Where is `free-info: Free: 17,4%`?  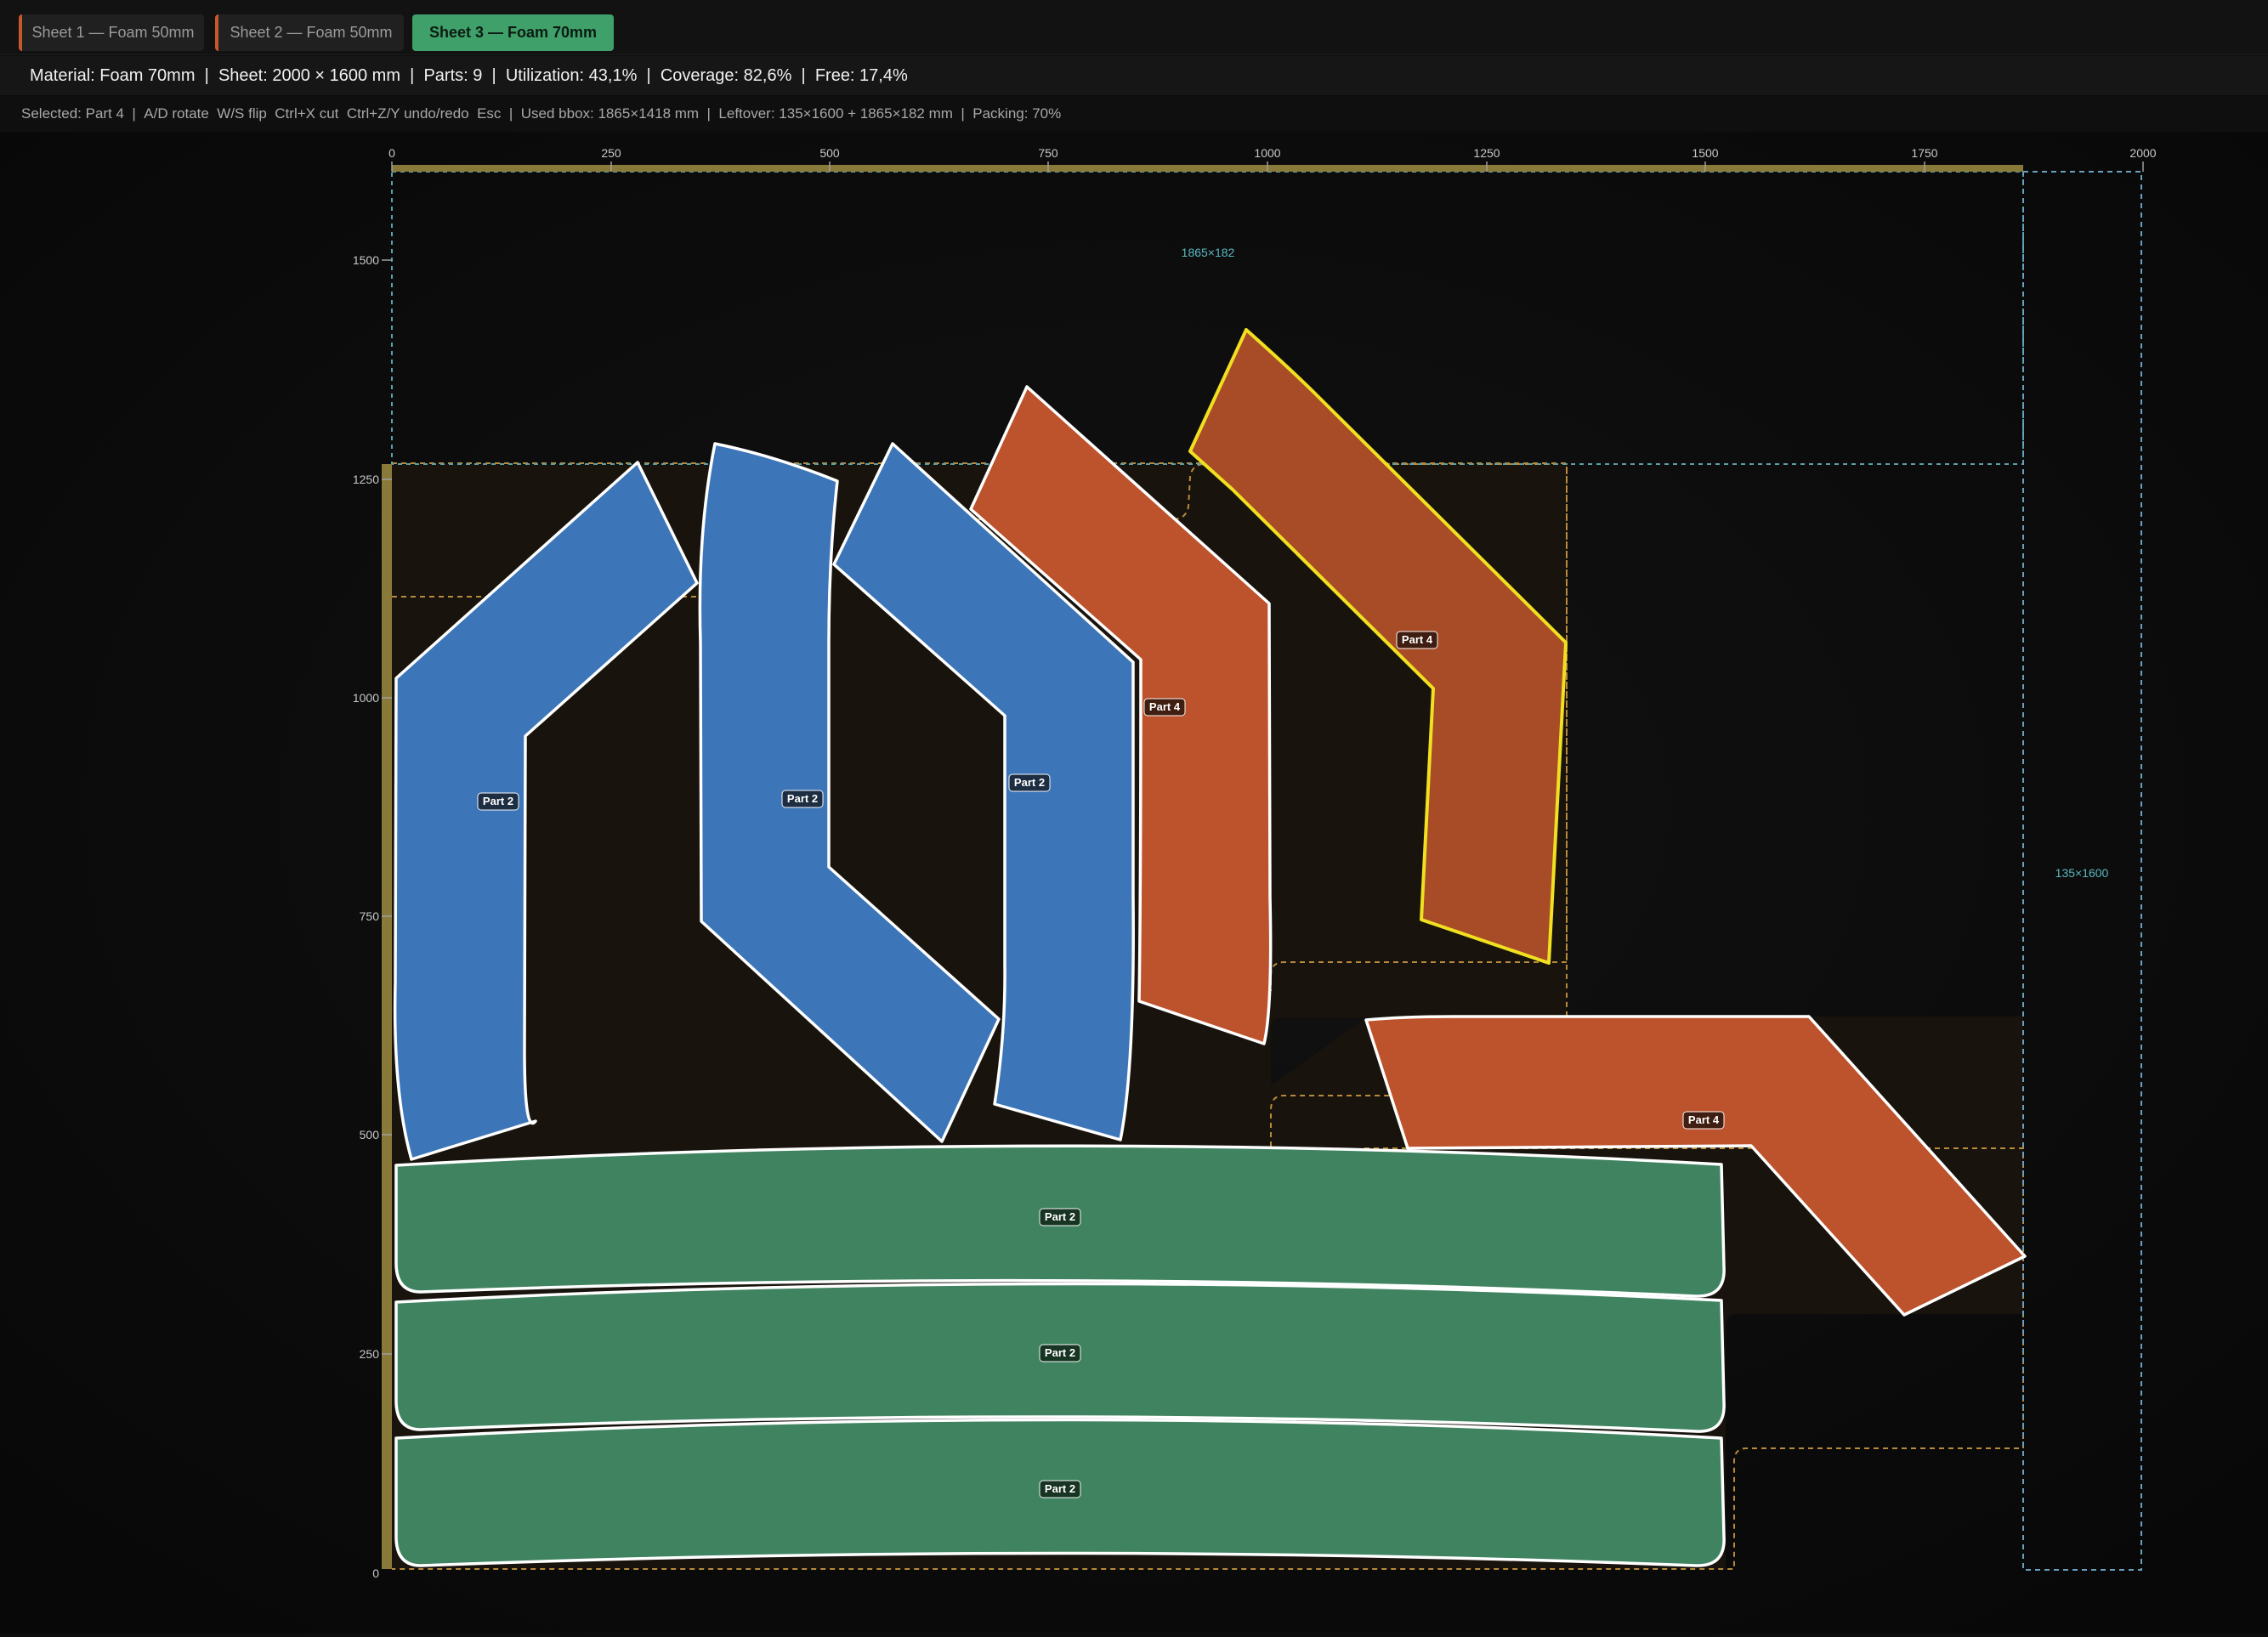
free-info: Free: 17,4% is located at coordinates (861, 75).